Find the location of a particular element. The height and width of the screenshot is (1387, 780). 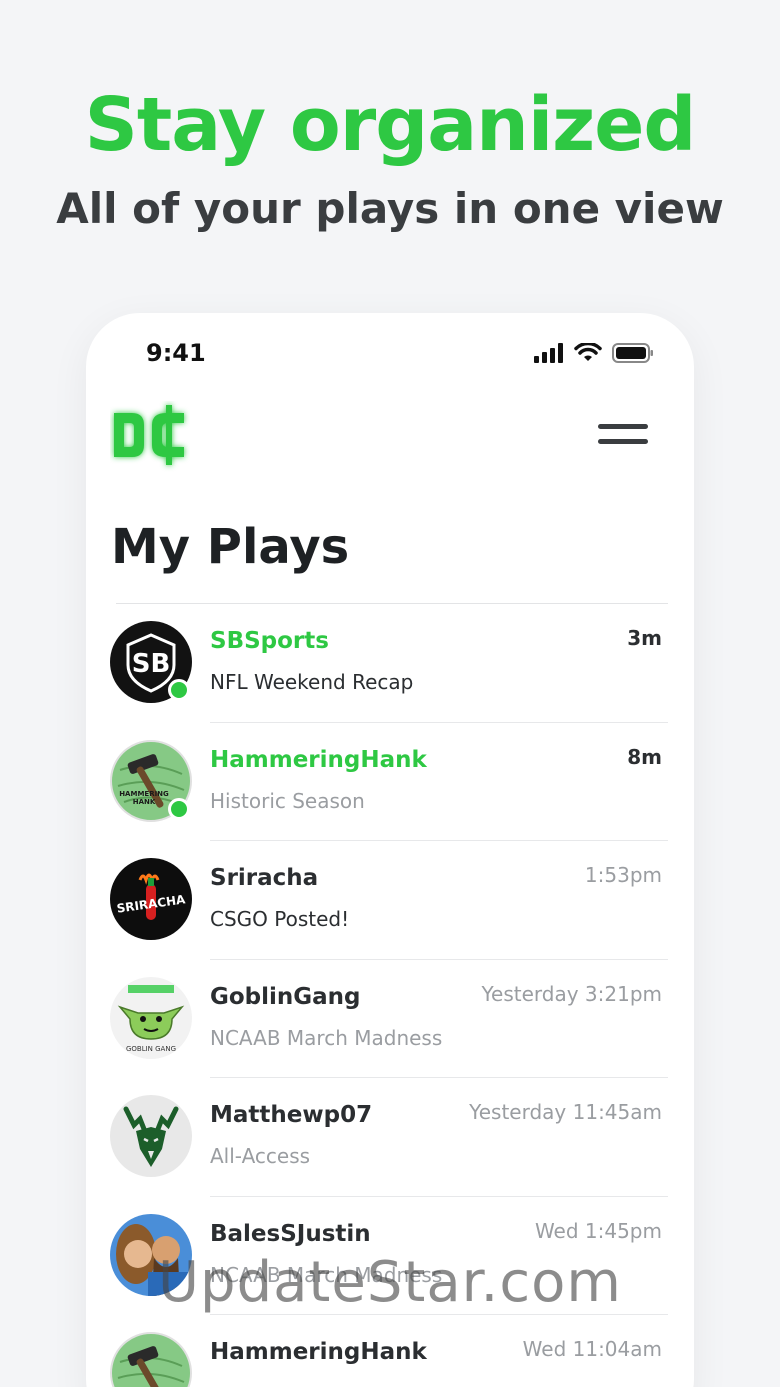

list-item: HammeringHank Wed 11:04am is located at coordinates (390, 1351).